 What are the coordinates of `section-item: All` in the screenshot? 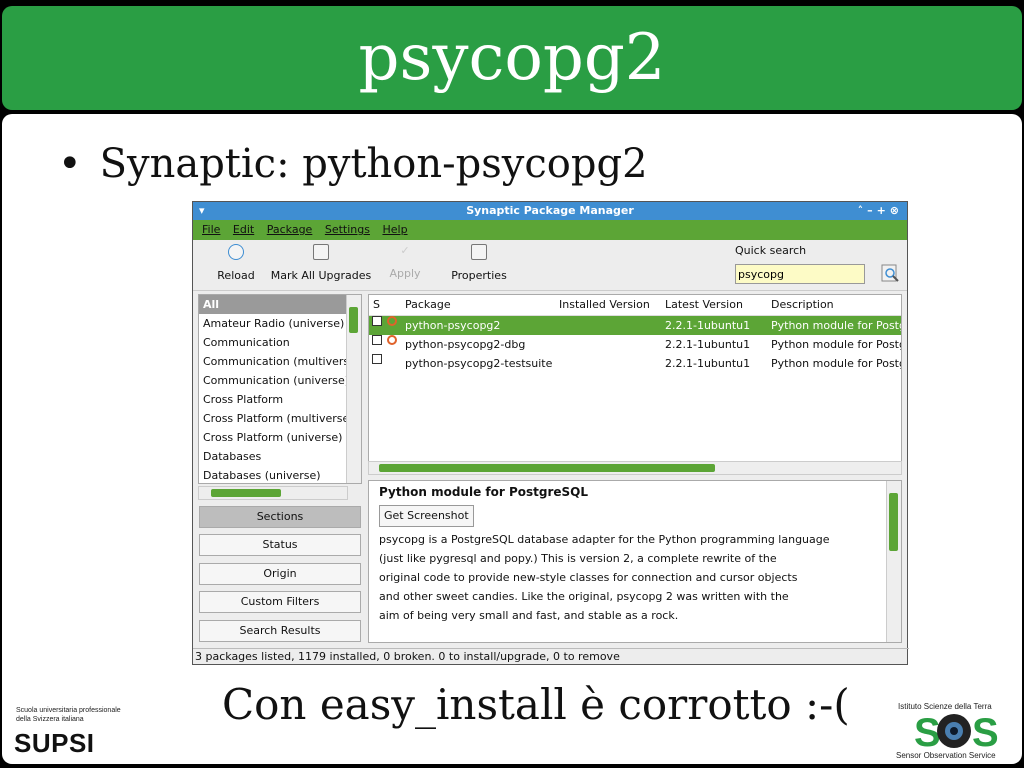 It's located at (274, 304).